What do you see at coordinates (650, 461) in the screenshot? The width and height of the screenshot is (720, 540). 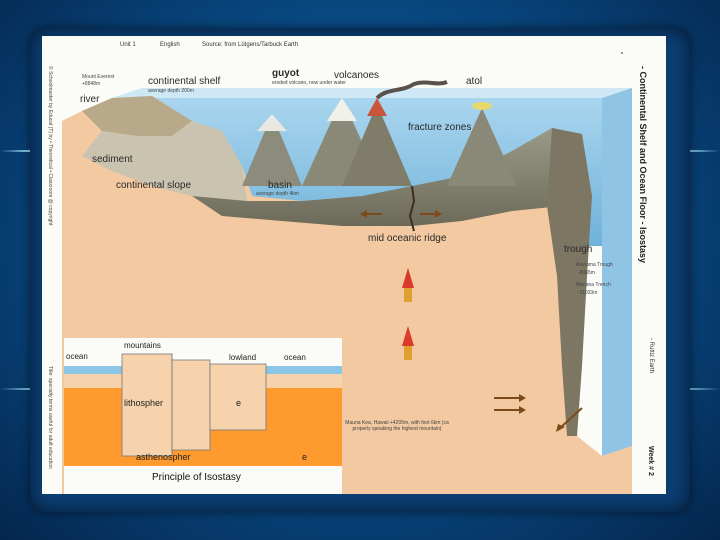 I see `side-page: Week # 2` at bounding box center [650, 461].